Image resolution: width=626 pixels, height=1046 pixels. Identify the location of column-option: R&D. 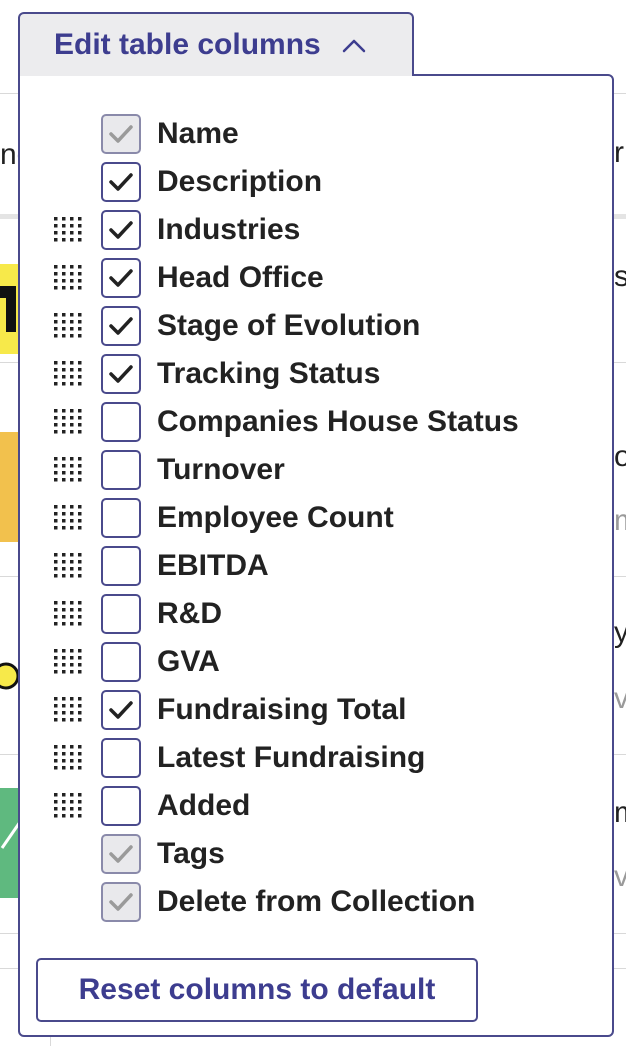
(316, 614).